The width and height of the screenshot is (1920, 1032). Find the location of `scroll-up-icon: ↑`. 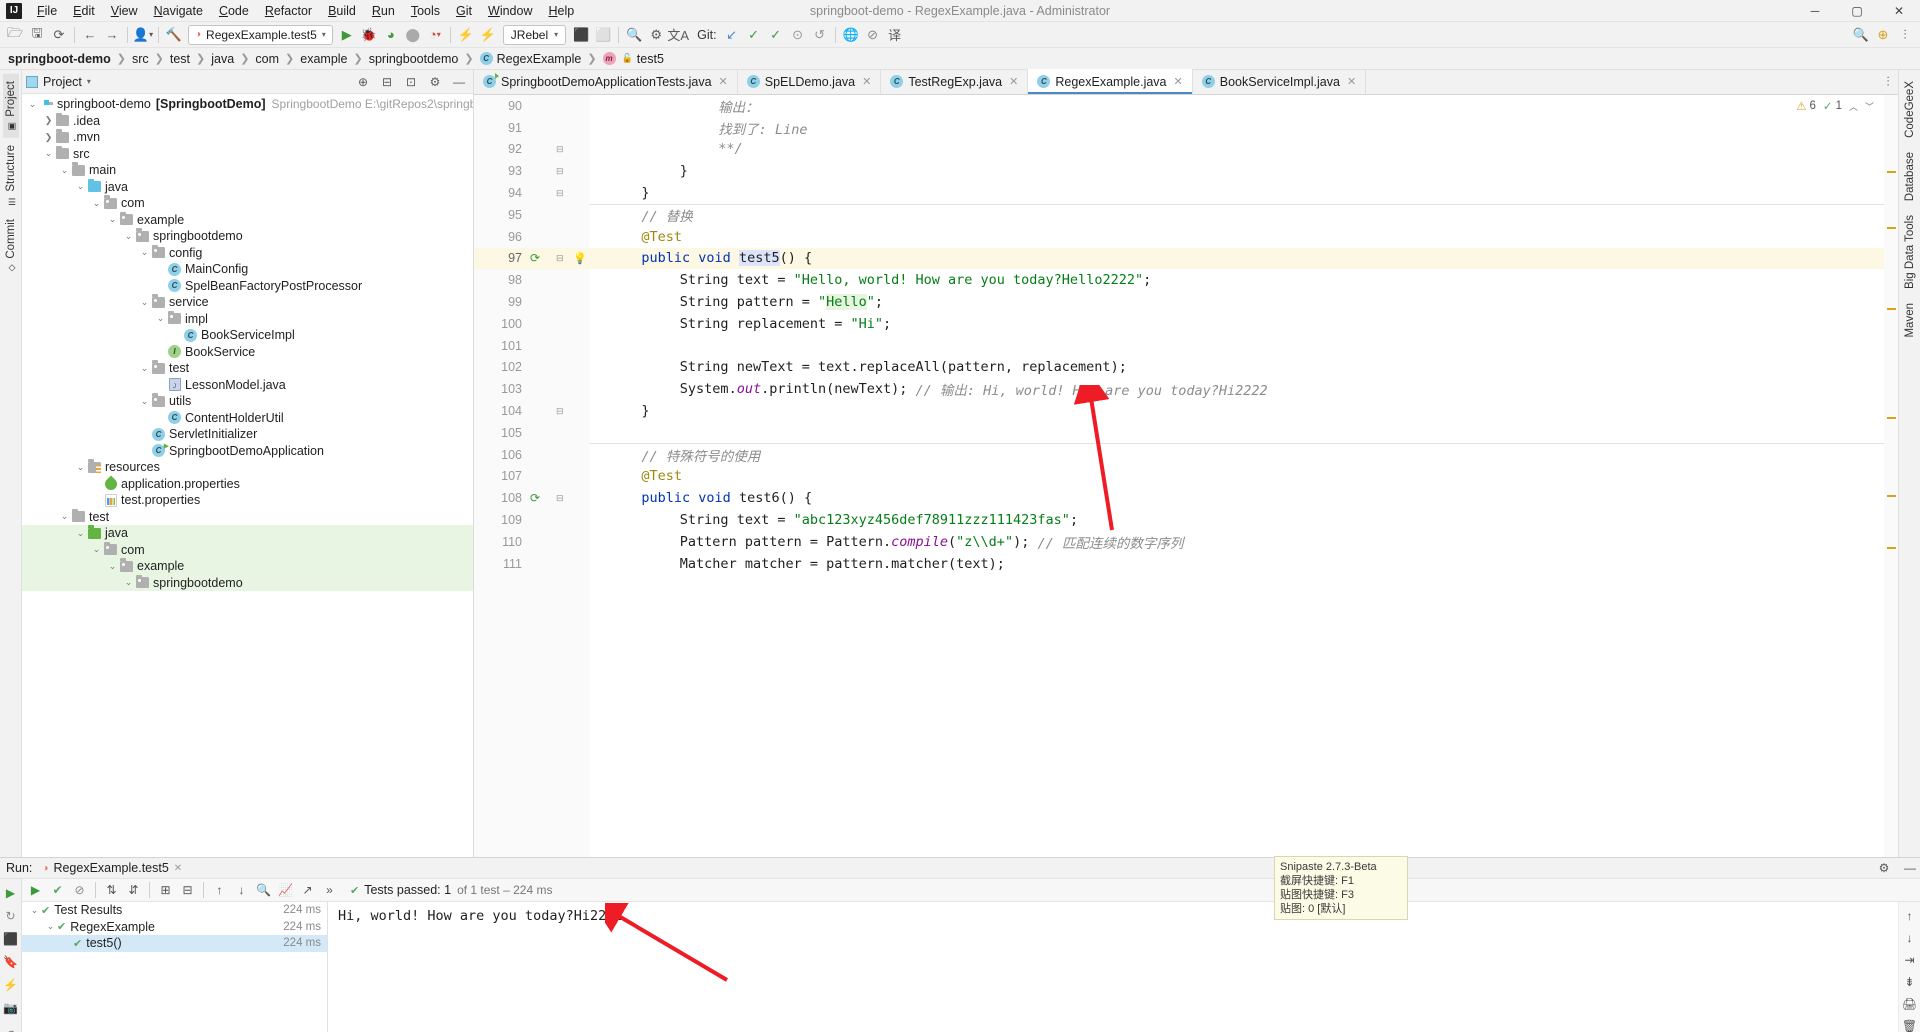

scroll-up-icon: ↑ is located at coordinates (1910, 916).